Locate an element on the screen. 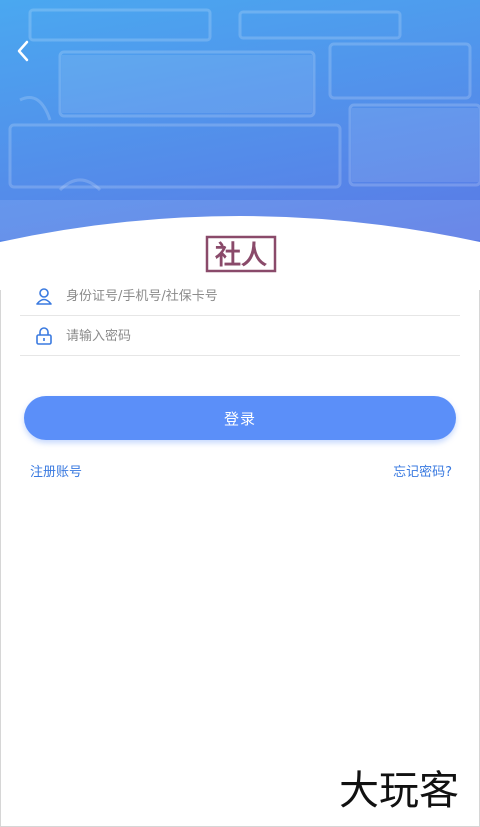  shebao-logo-icon: 社人 is located at coordinates (241, 254).